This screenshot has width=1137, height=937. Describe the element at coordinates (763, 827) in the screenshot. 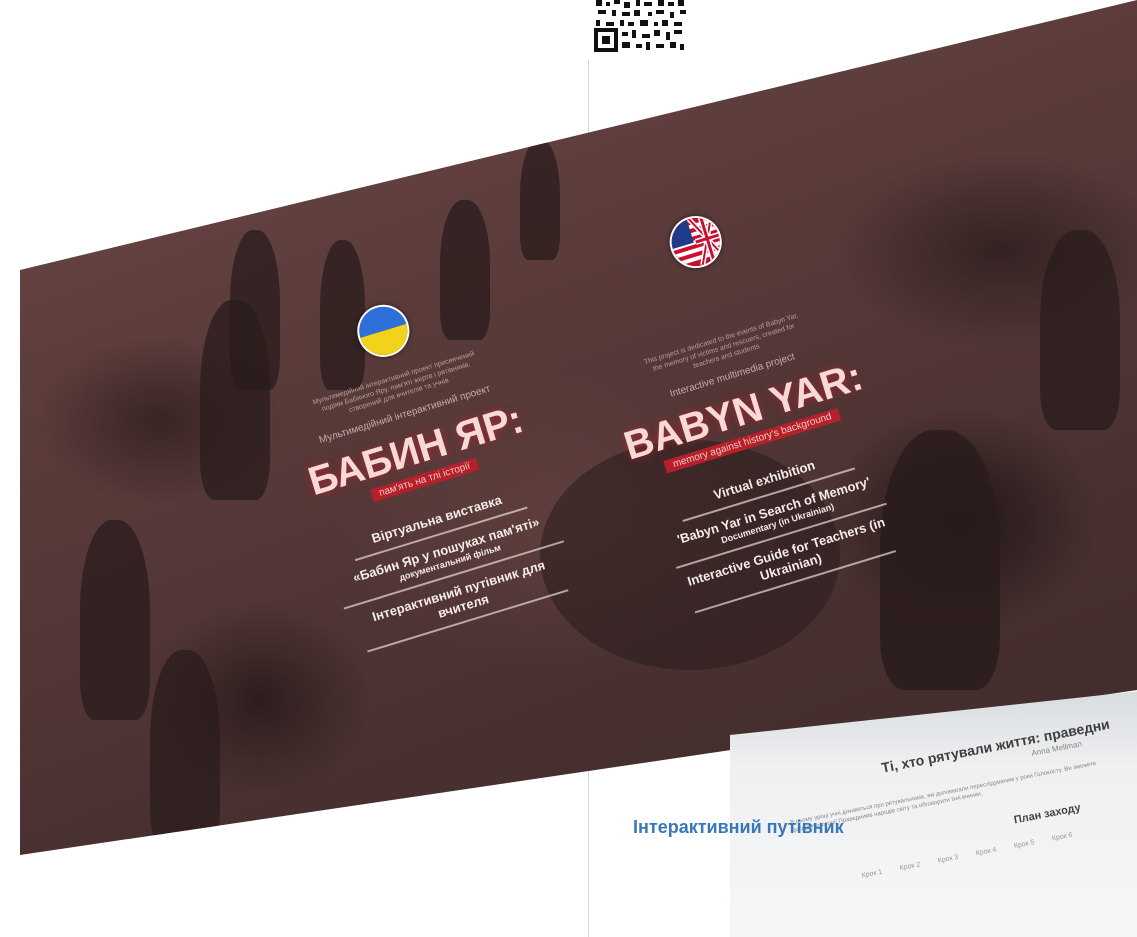

I see `interactive-guide-link: Інтерактивний путівник` at that location.